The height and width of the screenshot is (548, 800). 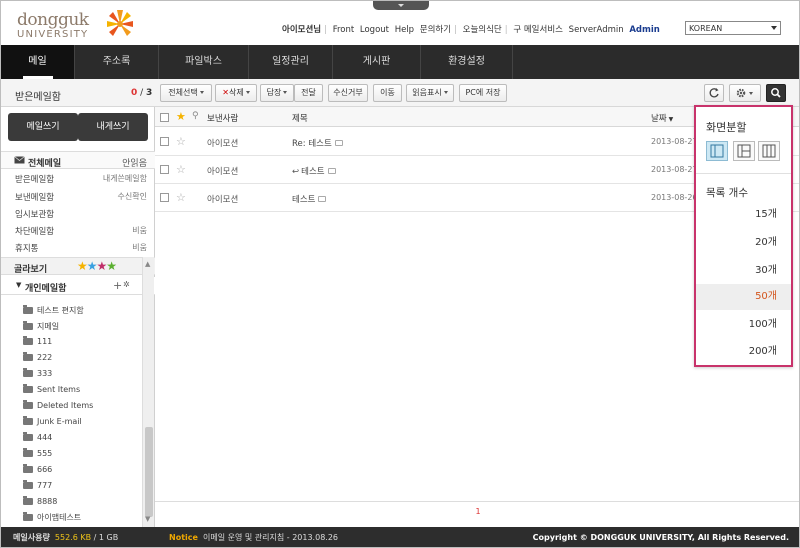 I want to click on mark-read-button: 읽음표시, so click(x=430, y=93).